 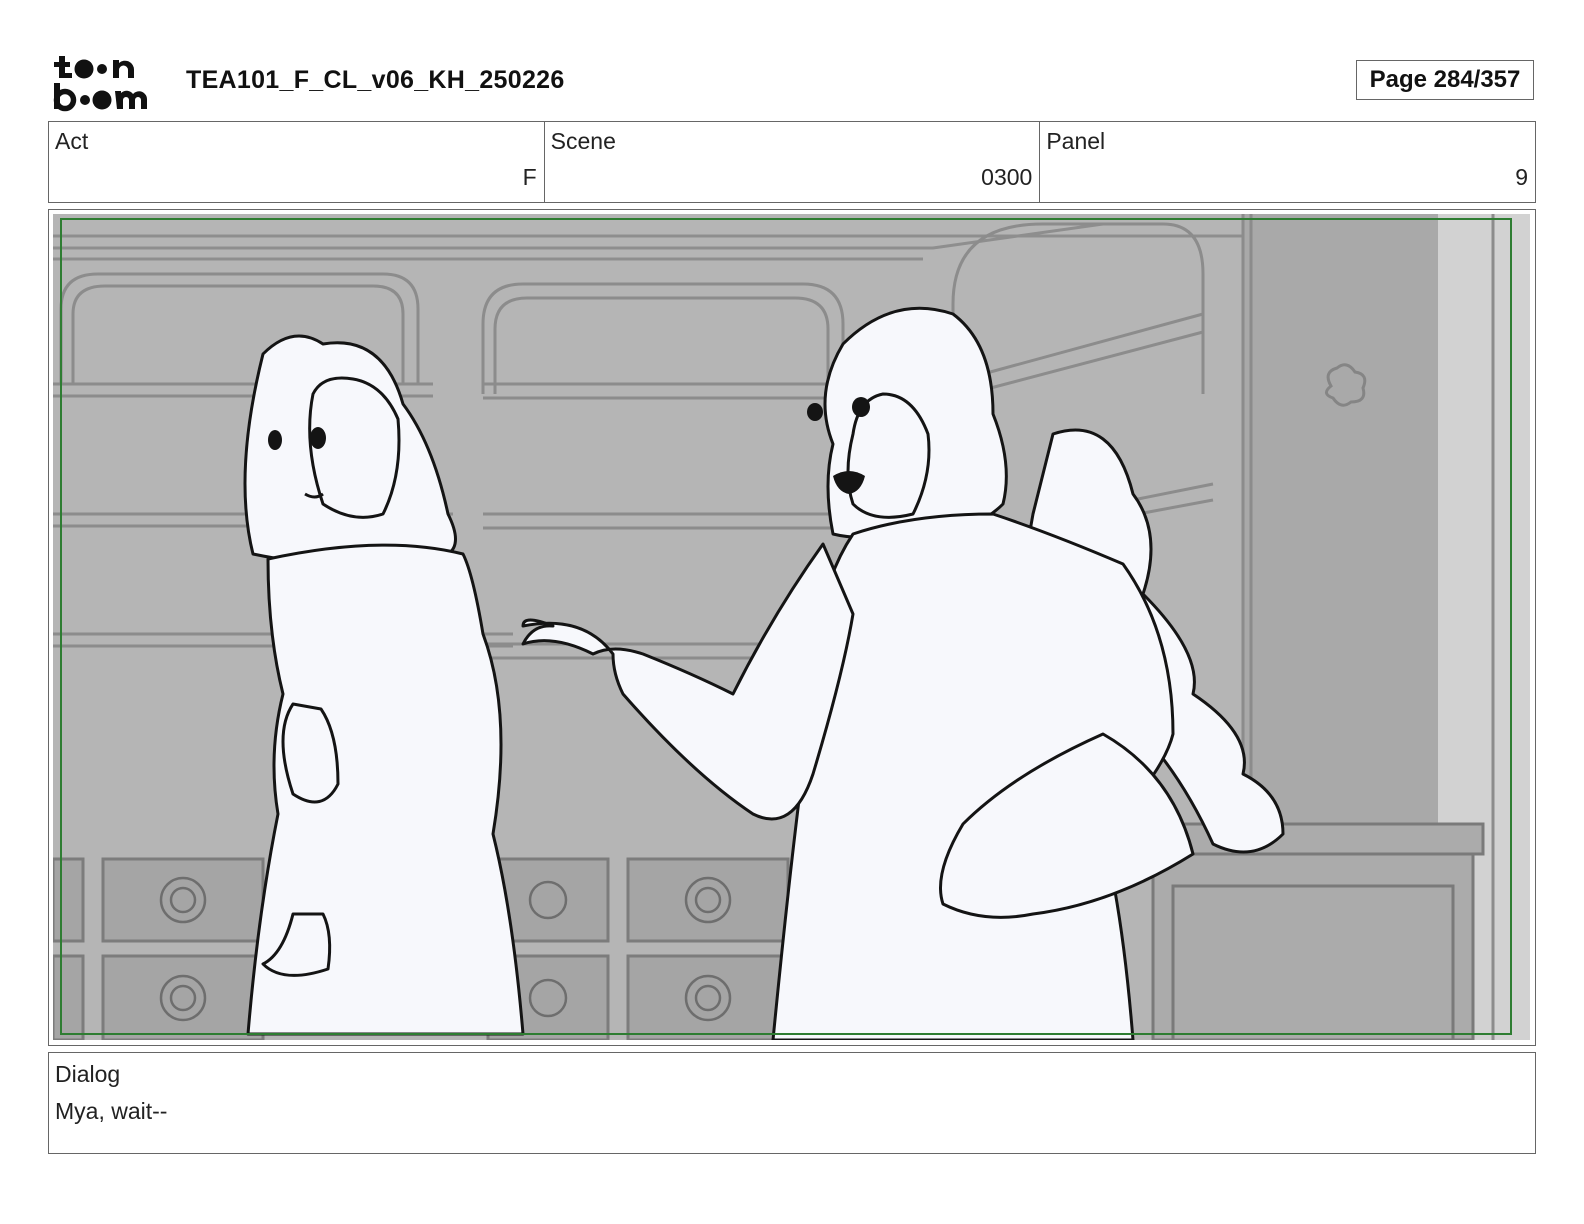 What do you see at coordinates (100, 84) in the screenshot?
I see `toon-boom-logo` at bounding box center [100, 84].